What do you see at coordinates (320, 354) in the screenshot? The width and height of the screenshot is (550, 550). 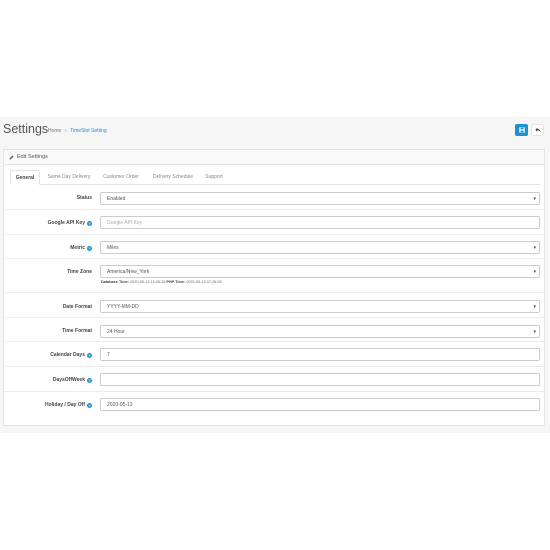 I see `calendar-days-input: 7` at bounding box center [320, 354].